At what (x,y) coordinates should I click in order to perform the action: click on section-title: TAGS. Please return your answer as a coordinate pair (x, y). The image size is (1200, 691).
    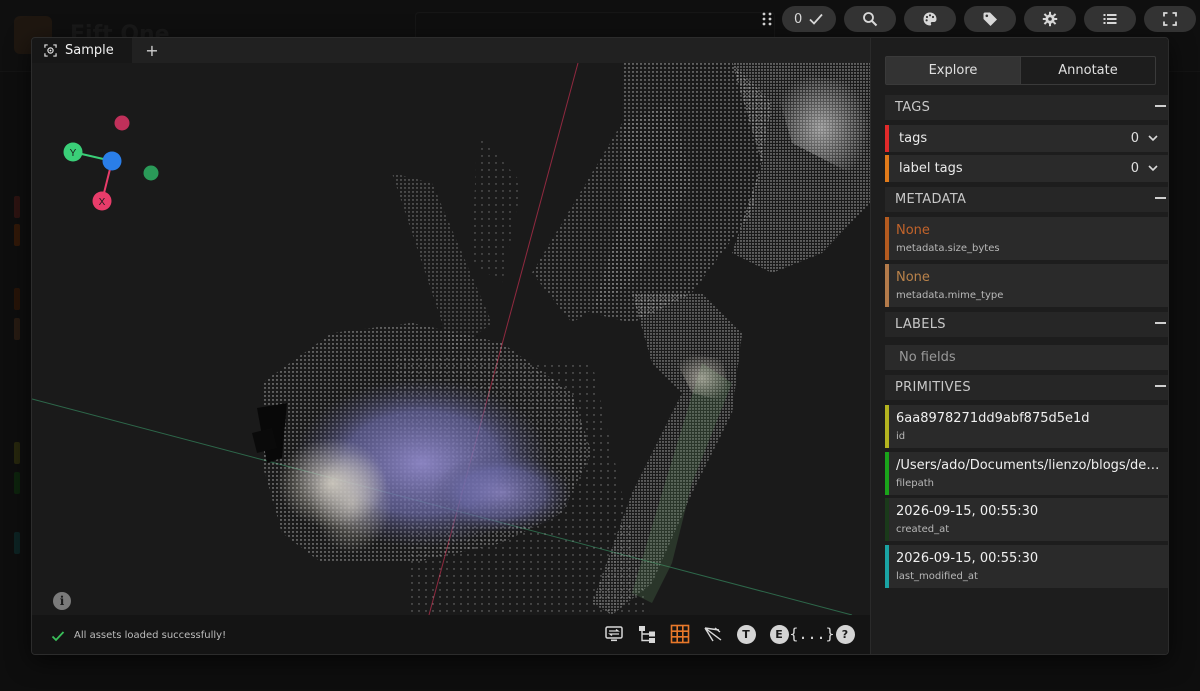
    Looking at the image, I should click on (913, 107).